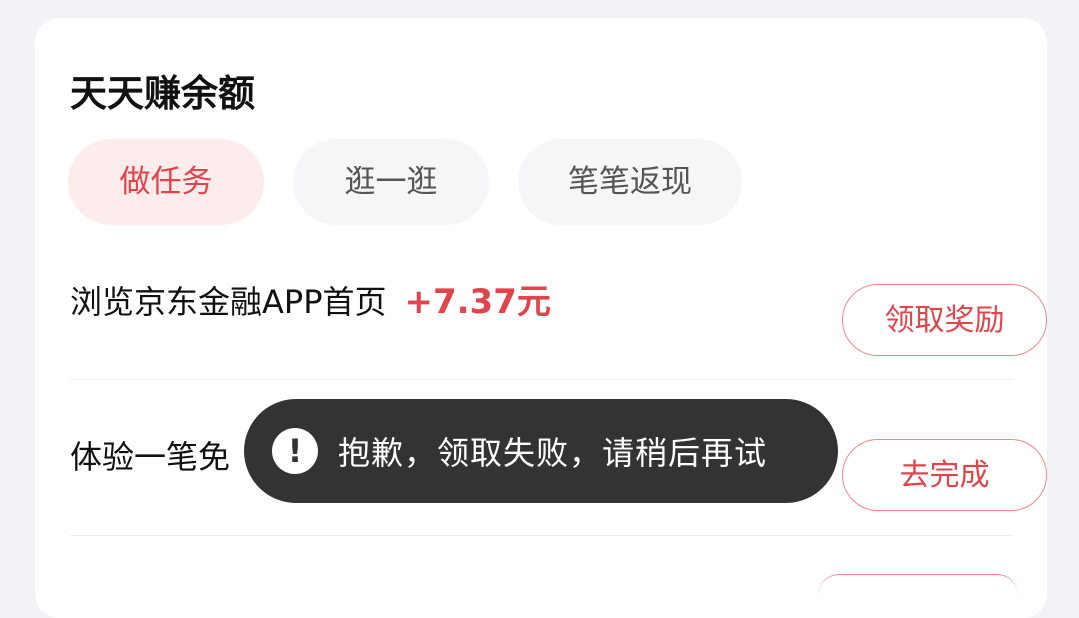 The width and height of the screenshot is (1079, 618). What do you see at coordinates (477, 302) in the screenshot?
I see `task-reward: +7.37元` at bounding box center [477, 302].